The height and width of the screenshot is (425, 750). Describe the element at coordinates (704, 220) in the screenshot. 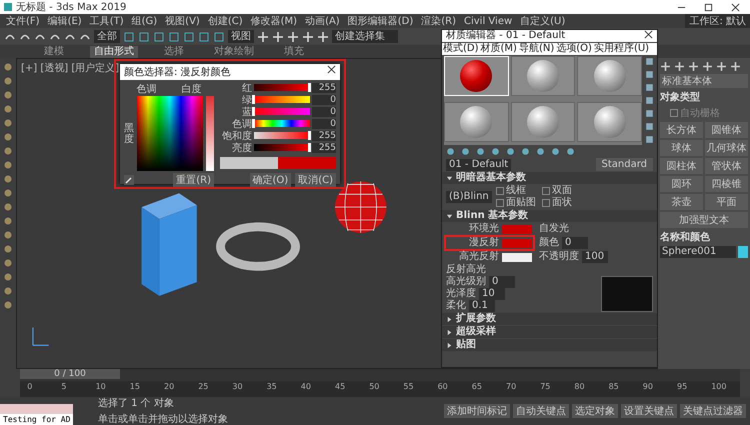

I see `object-type-button: 加强型文本` at that location.